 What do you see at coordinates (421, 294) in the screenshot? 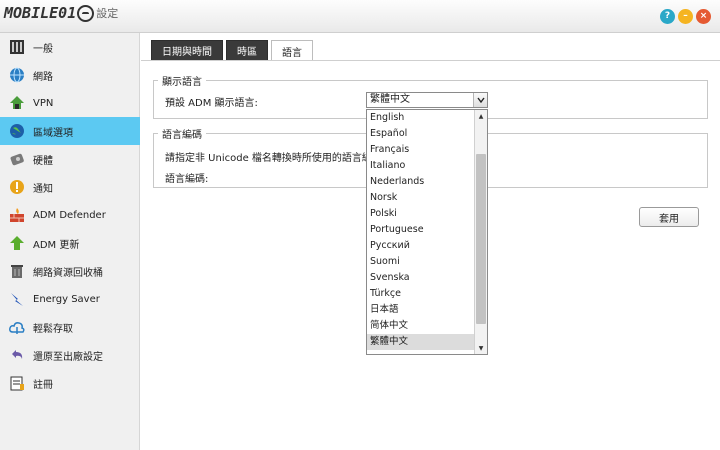
I see `language-option-turkce: Türkçe` at bounding box center [421, 294].